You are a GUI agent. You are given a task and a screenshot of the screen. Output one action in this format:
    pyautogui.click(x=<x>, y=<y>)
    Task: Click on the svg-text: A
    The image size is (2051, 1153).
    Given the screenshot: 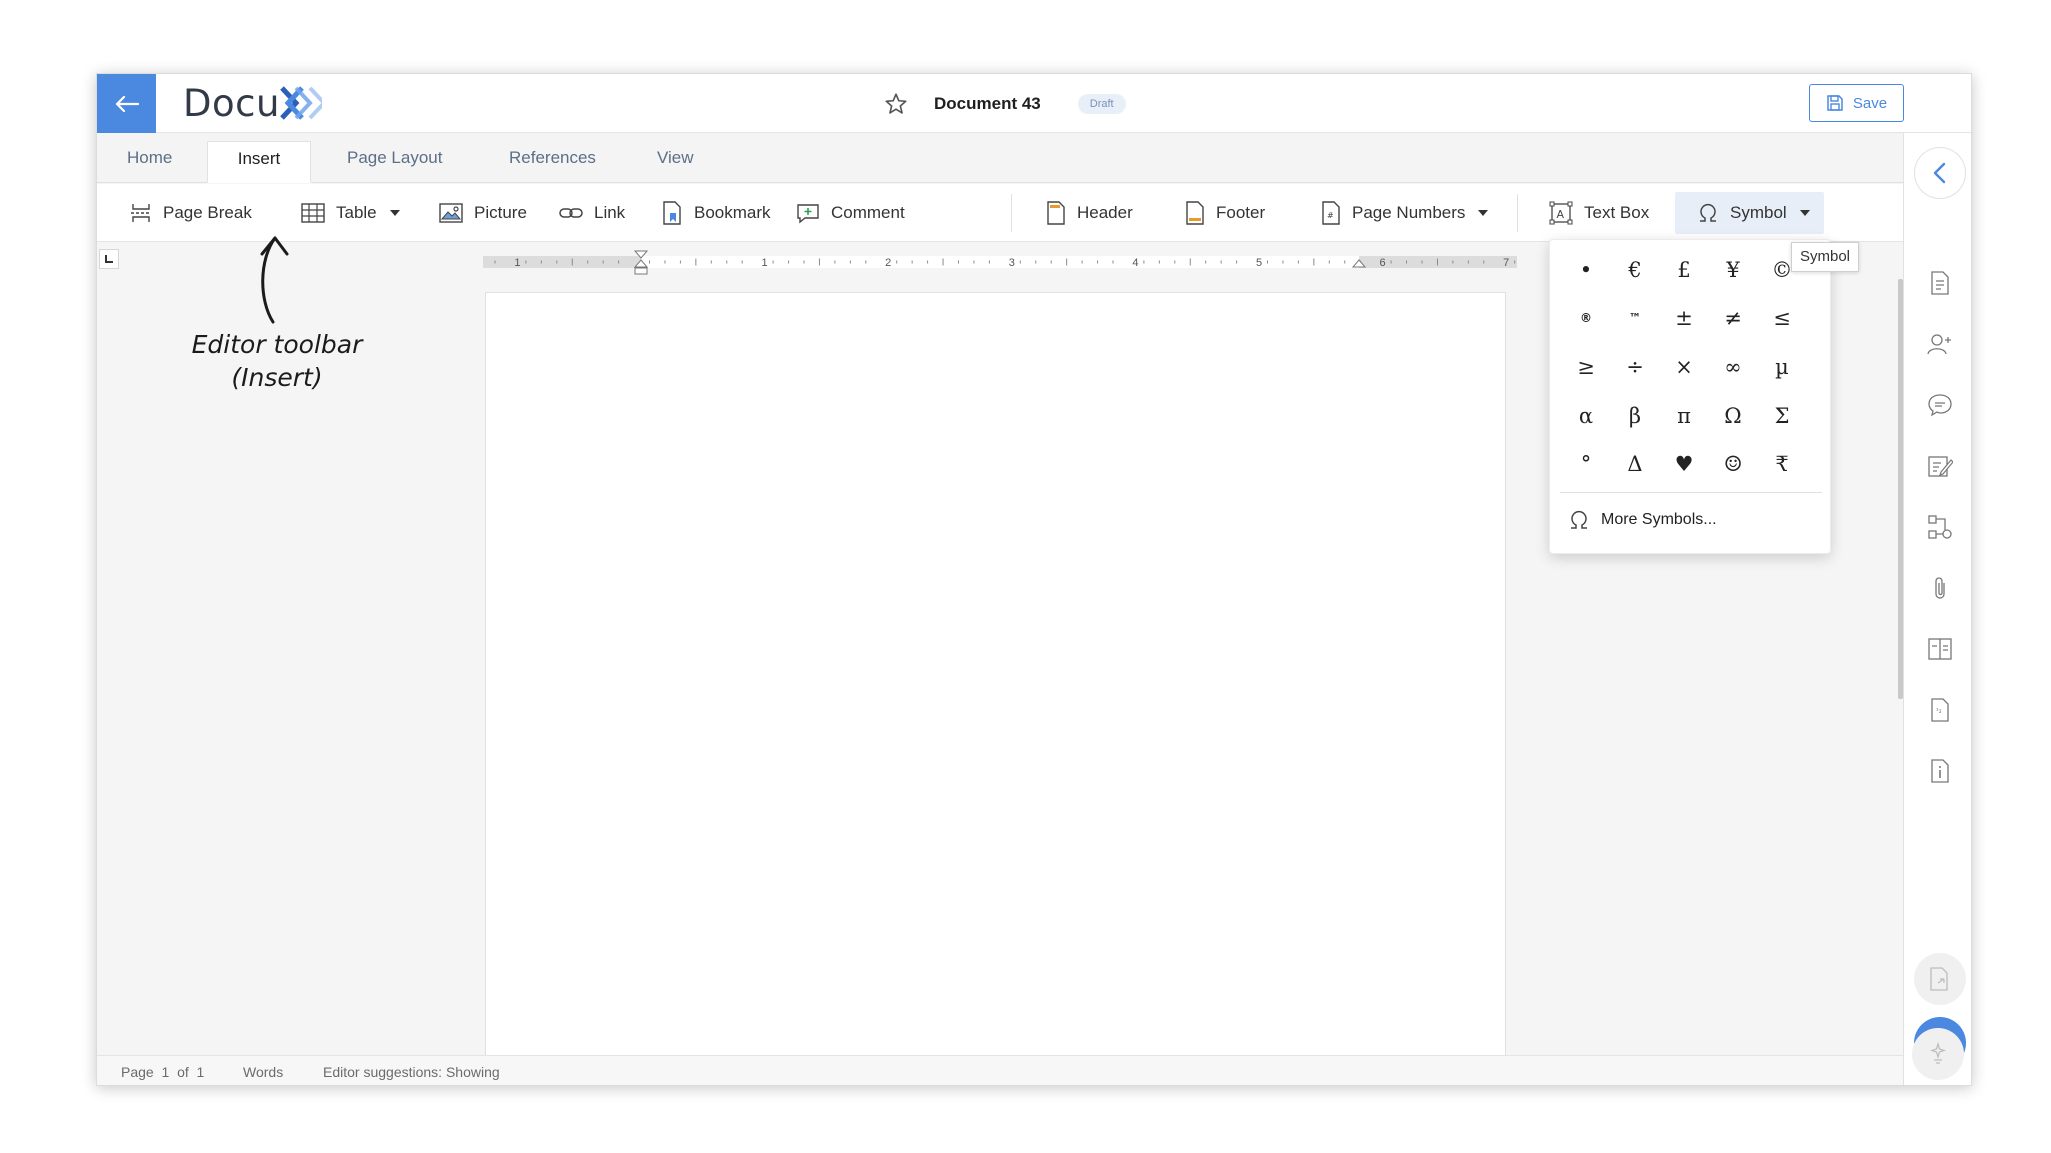 What is the action you would take?
    pyautogui.click(x=1561, y=214)
    